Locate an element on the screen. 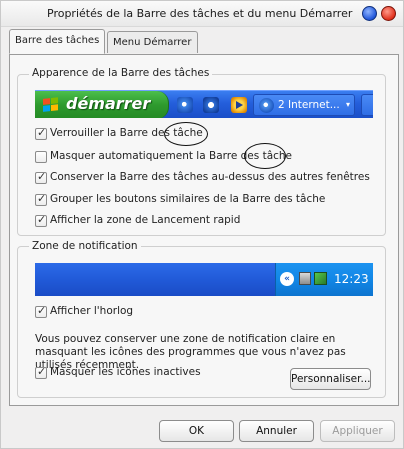 Image resolution: width=404 pixels, height=449 pixels. outlook-express-icon is located at coordinates (211, 105).